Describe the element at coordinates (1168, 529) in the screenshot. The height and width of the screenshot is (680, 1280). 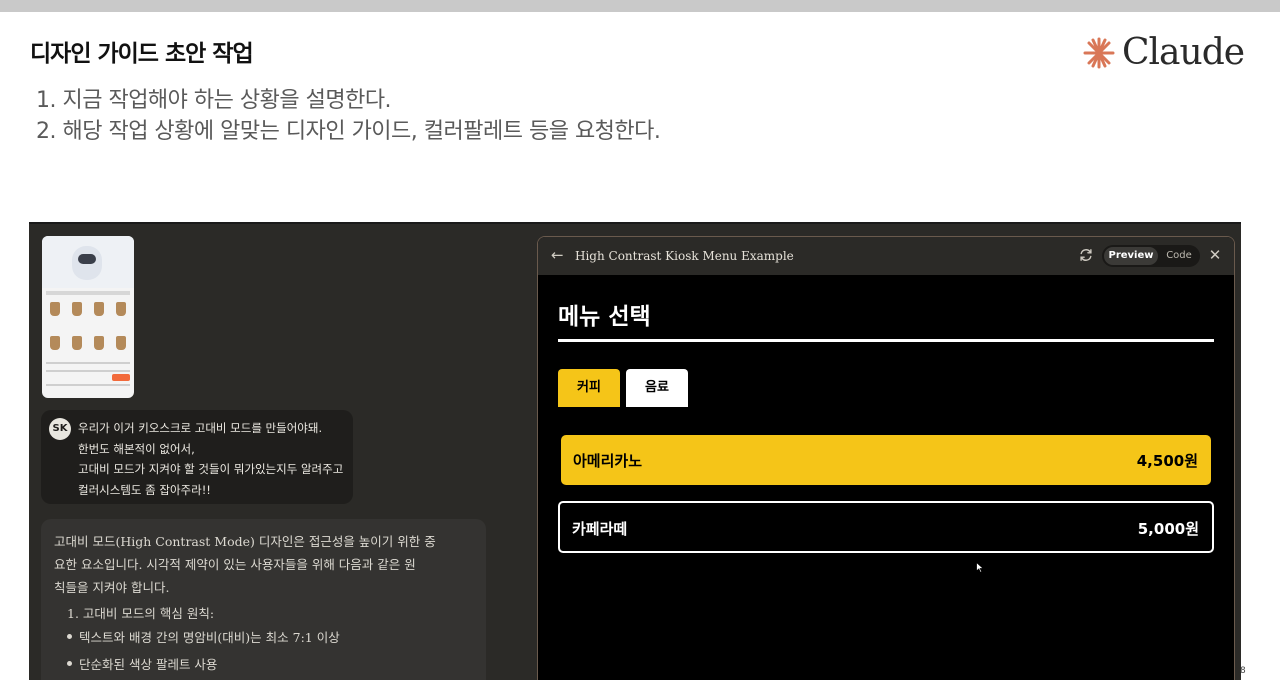
I see `menu-item-price: 5,000원` at that location.